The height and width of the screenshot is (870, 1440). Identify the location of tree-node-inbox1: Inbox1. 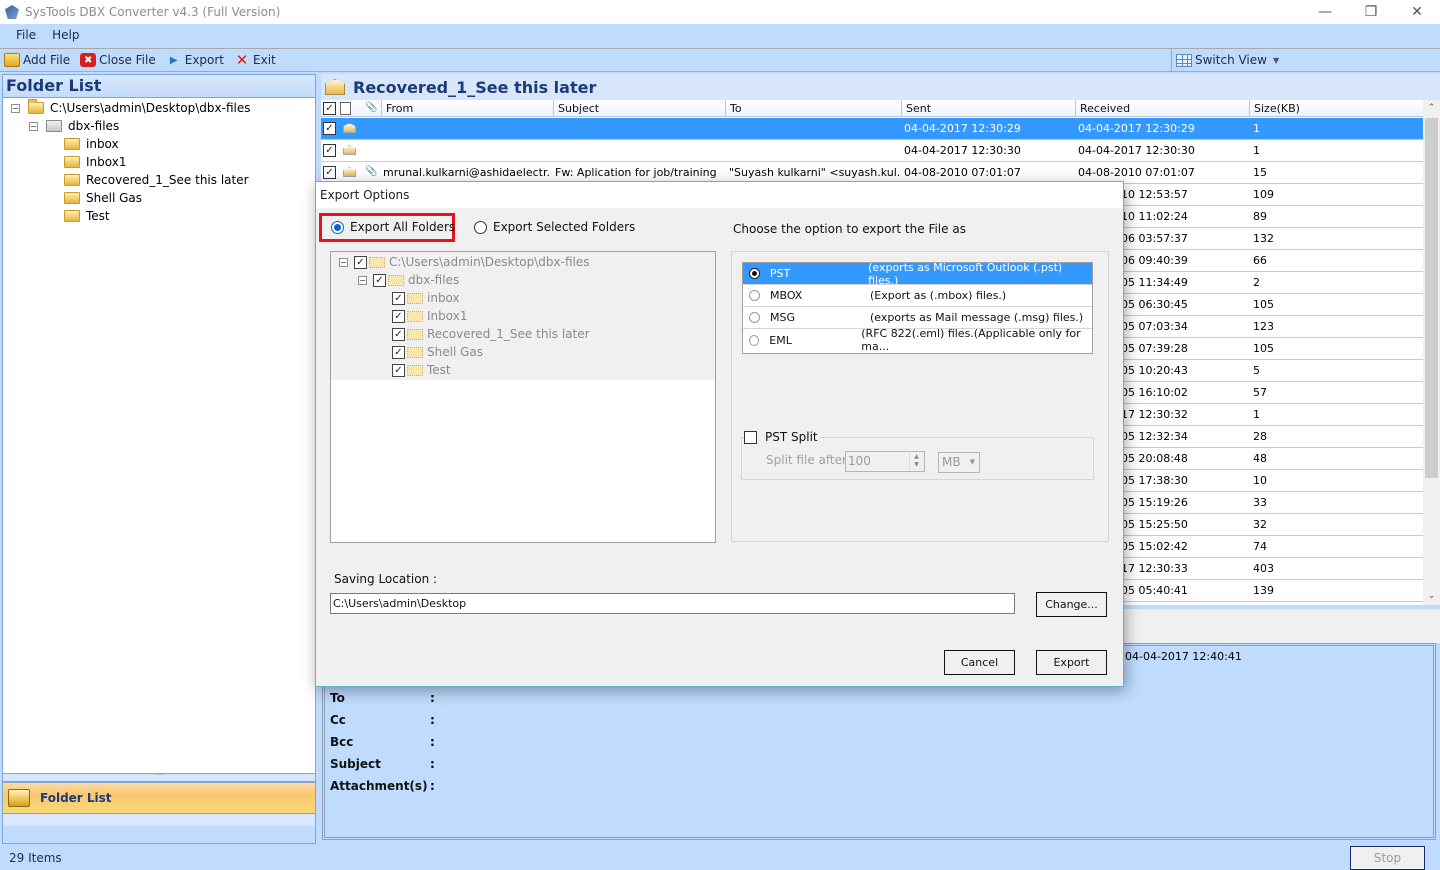
(95, 162).